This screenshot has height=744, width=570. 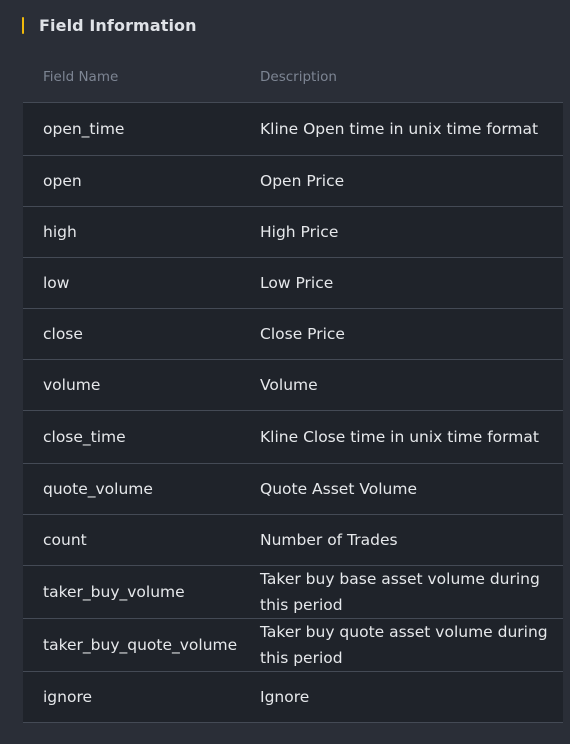 I want to click on description-cell: Ignore, so click(x=285, y=697).